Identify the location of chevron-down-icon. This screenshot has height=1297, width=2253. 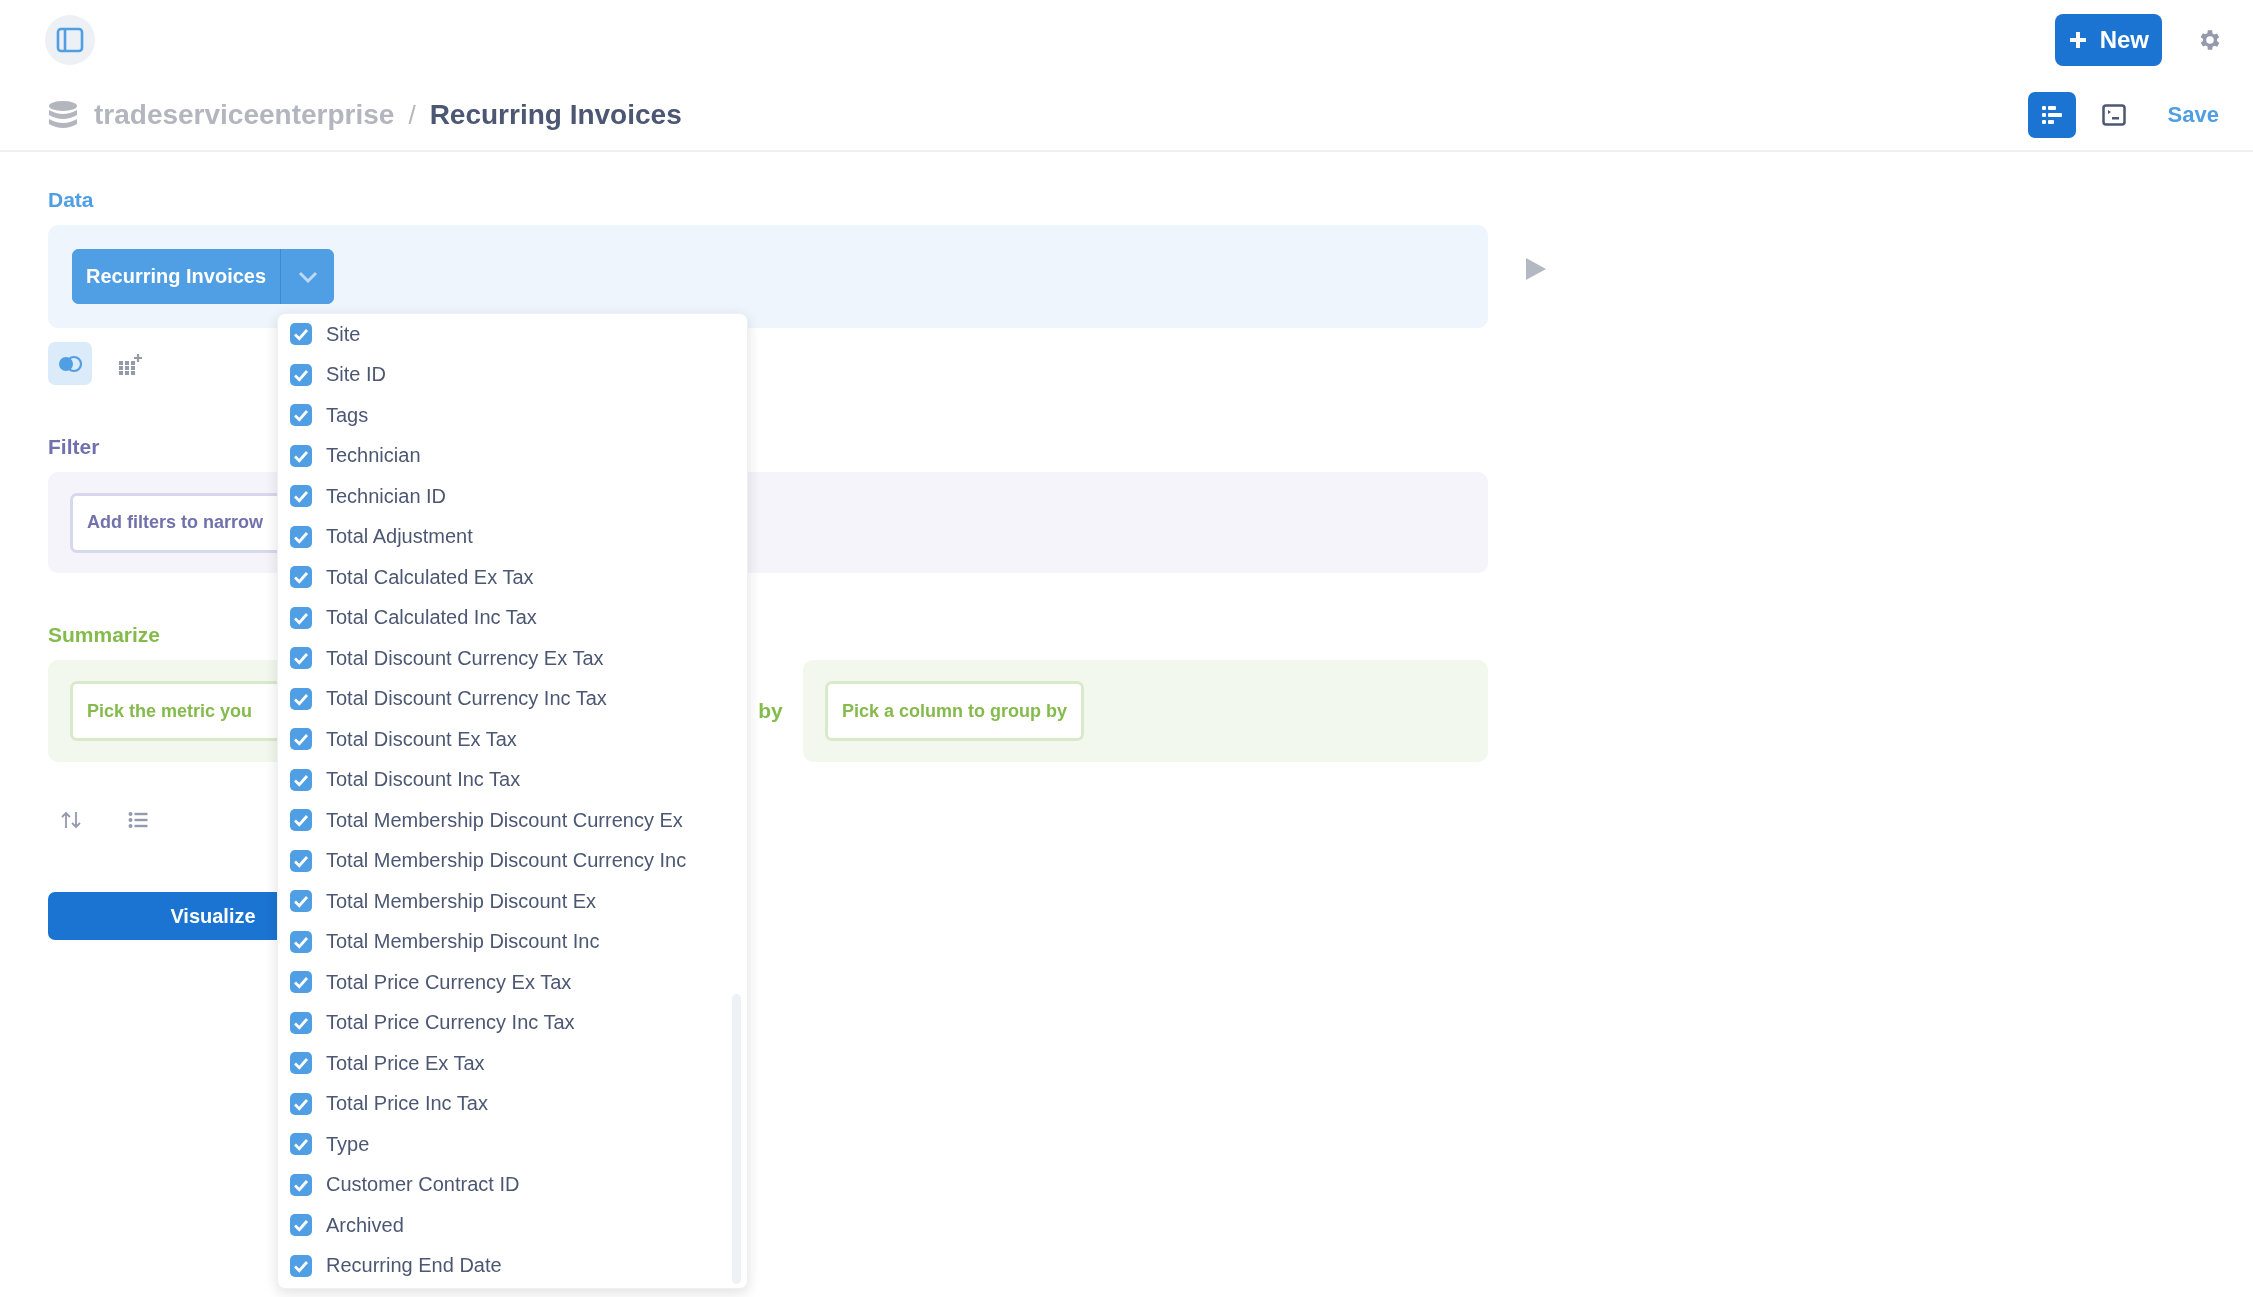
(307, 276).